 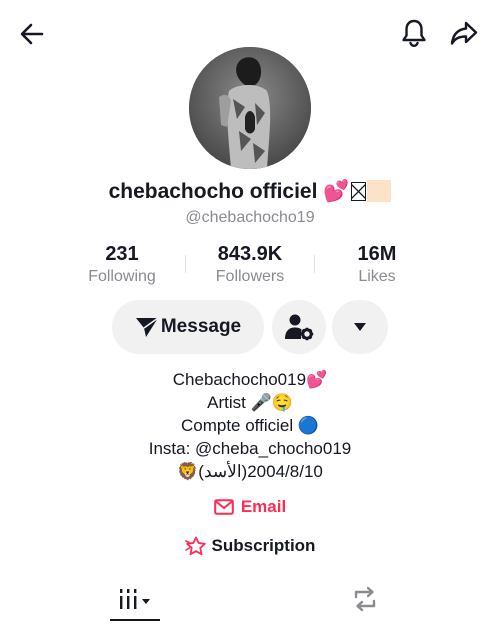 I want to click on arrow-left-icon, so click(x=32, y=34).